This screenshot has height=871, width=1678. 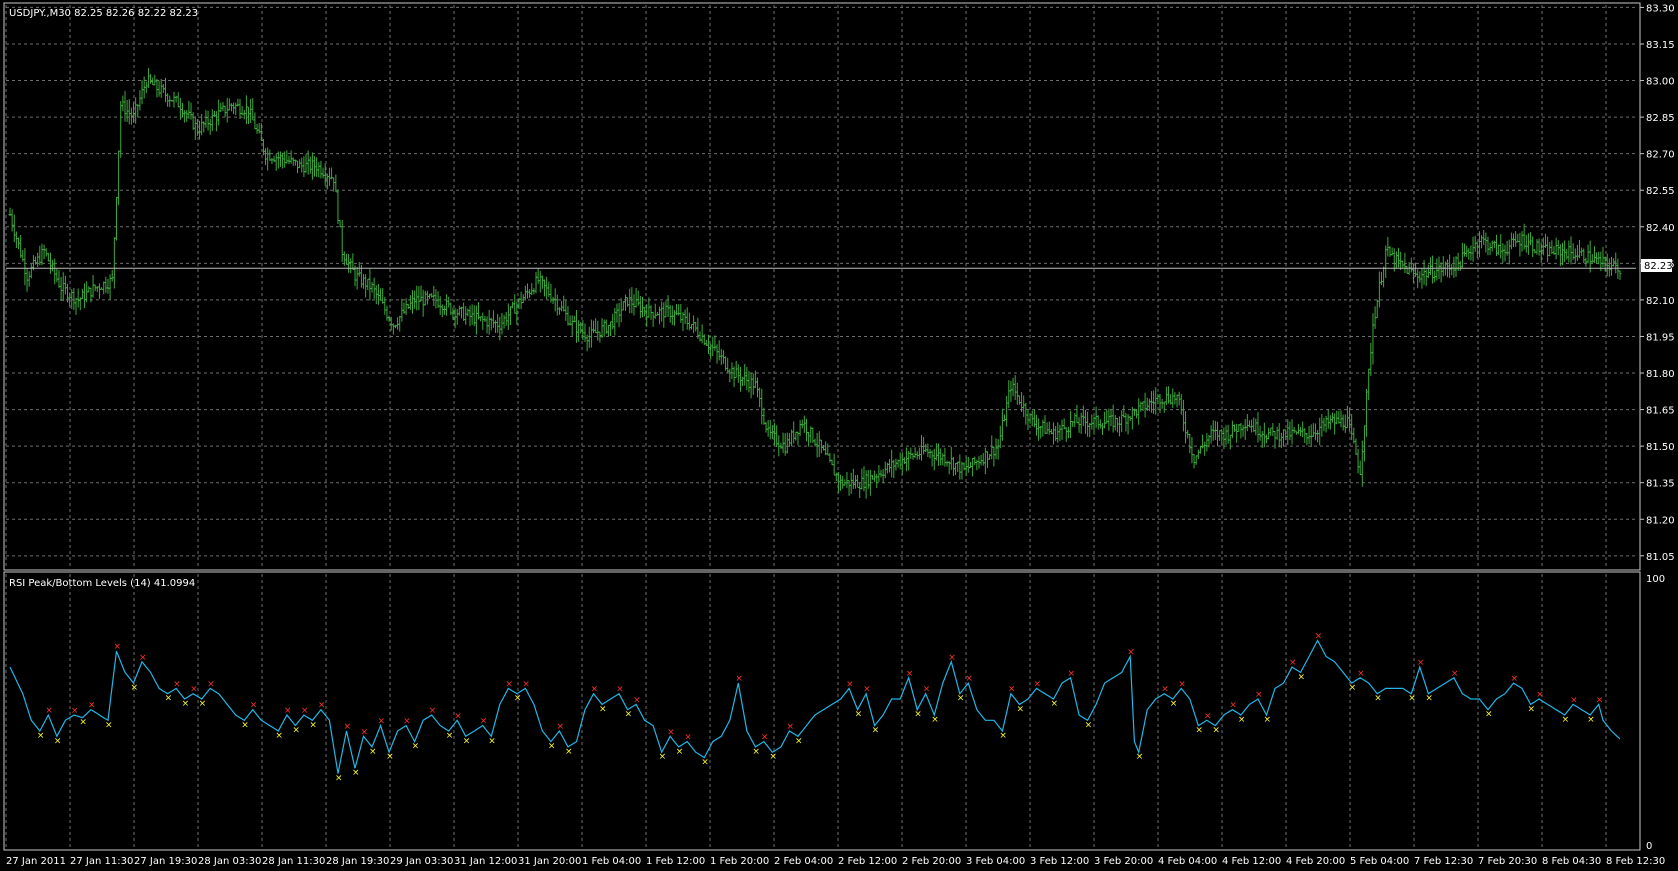 What do you see at coordinates (1655, 579) in the screenshot?
I see `rsi-axis-label-100: 100` at bounding box center [1655, 579].